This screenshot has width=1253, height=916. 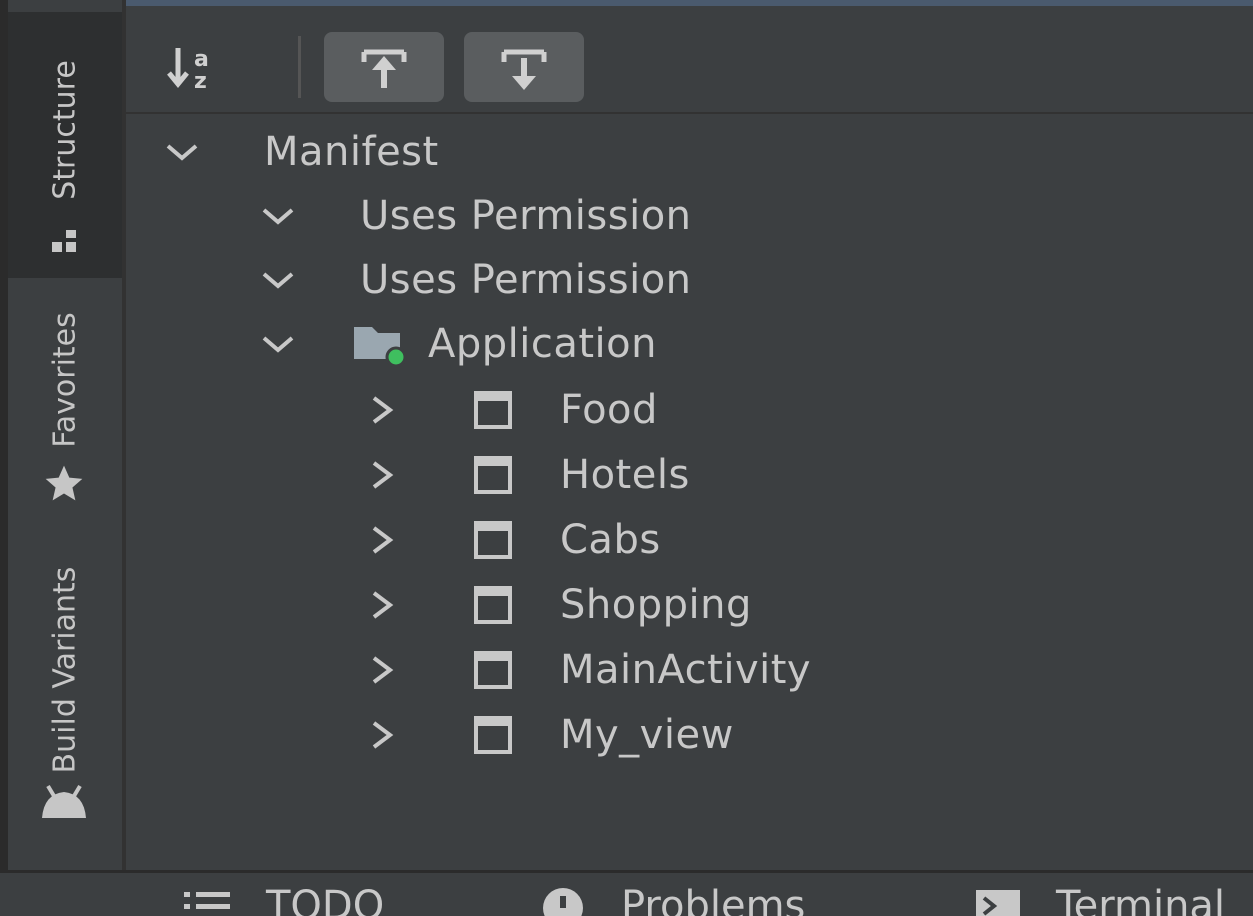 I want to click on tree-node-label: Shopping, so click(x=656, y=605).